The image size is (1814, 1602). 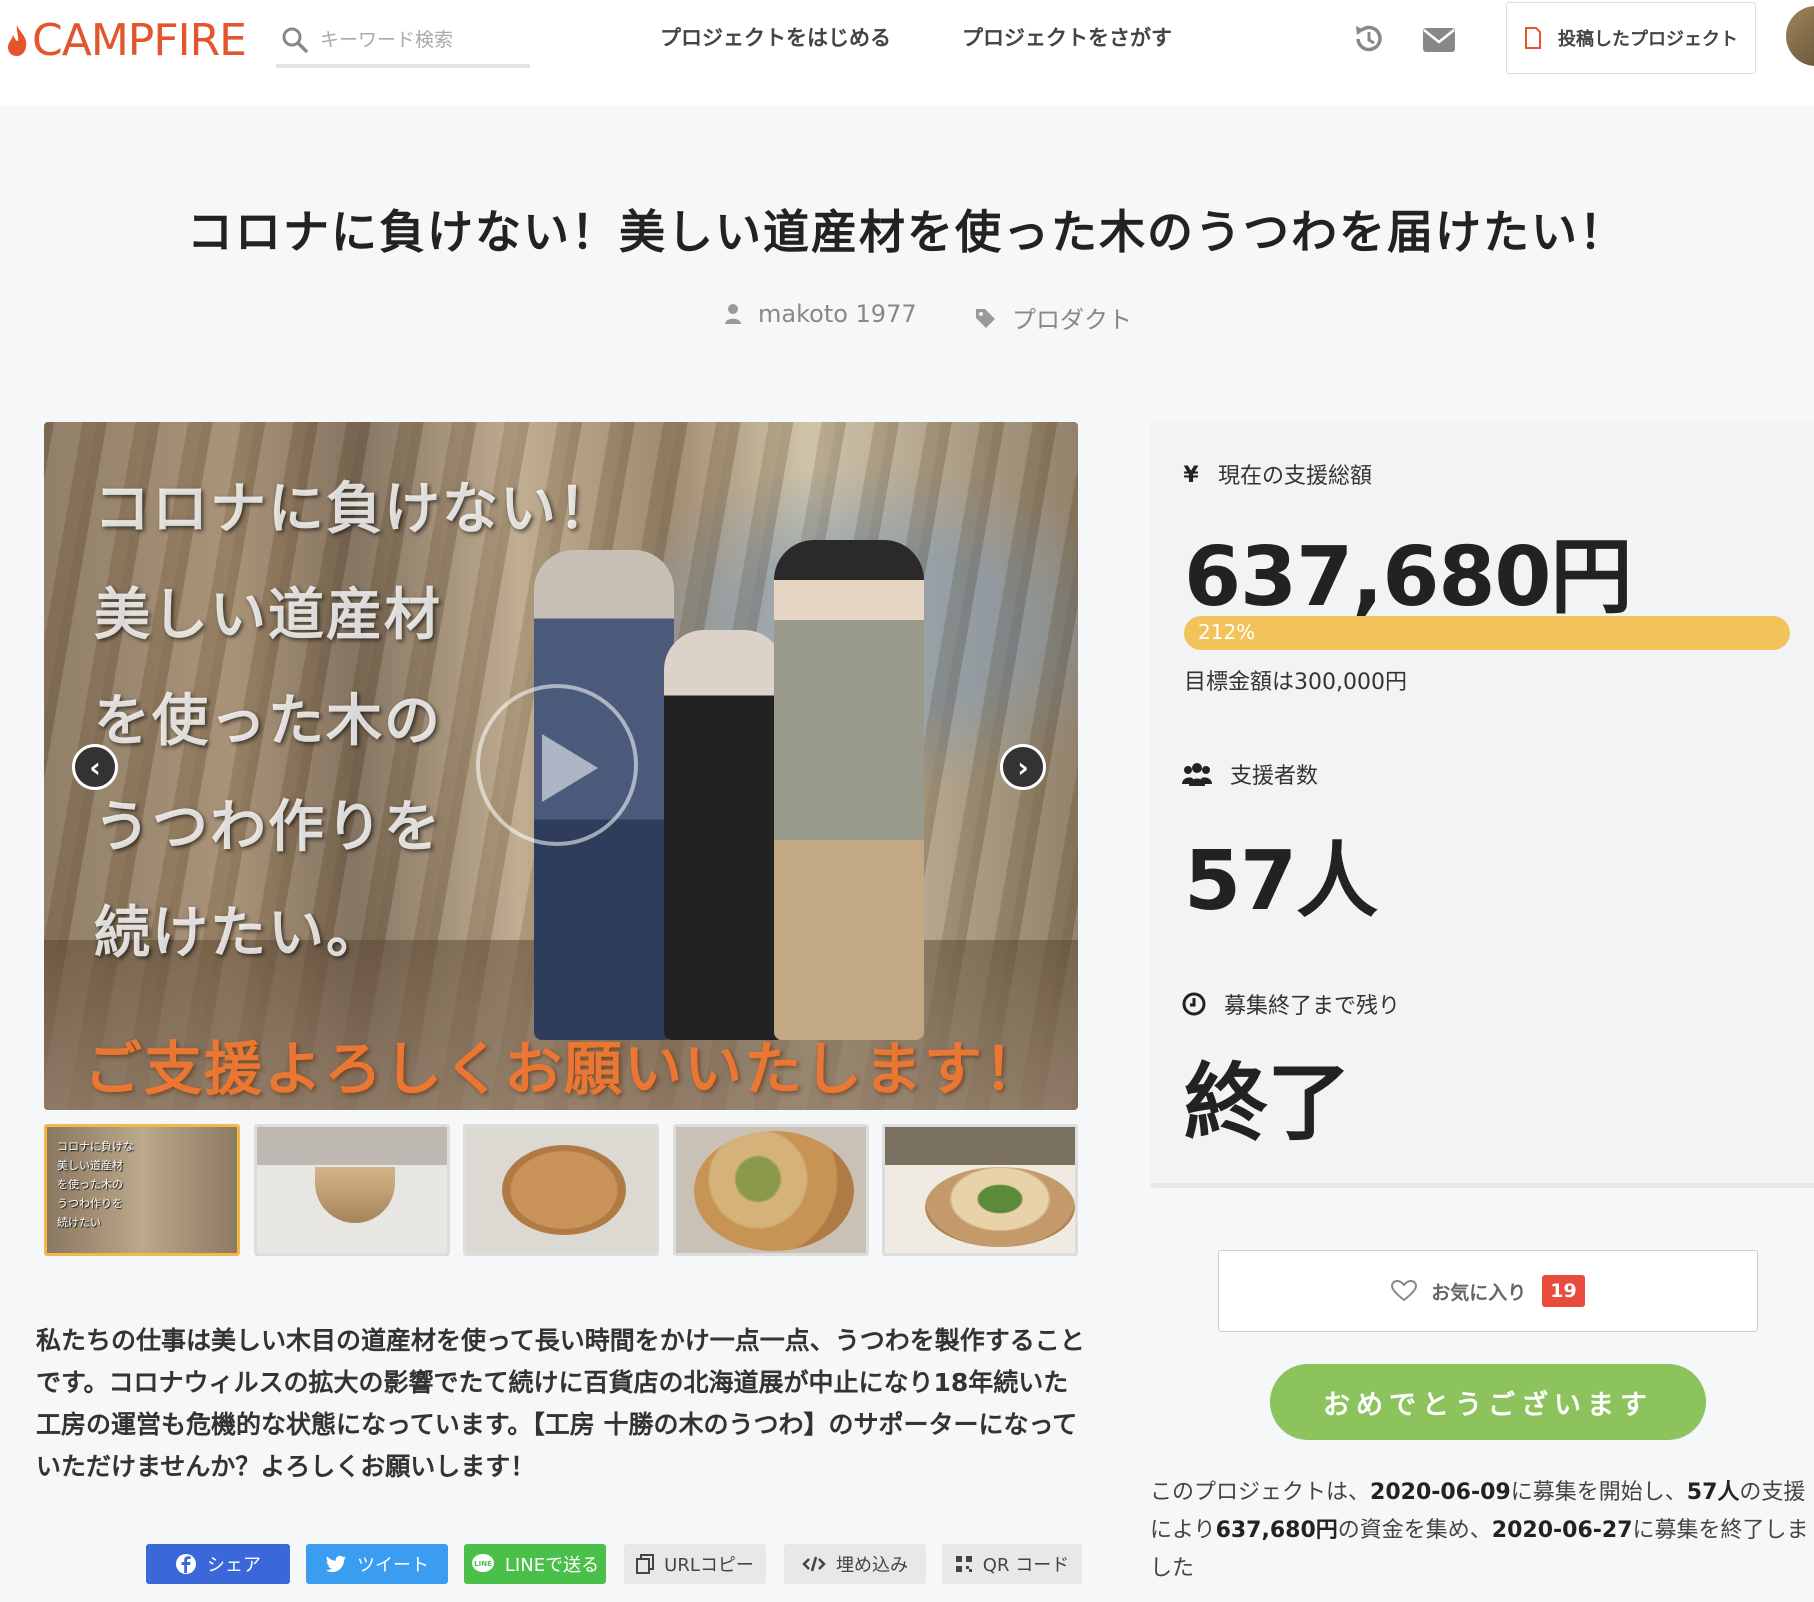 I want to click on backers-count: 57人, so click(x=1281, y=881).